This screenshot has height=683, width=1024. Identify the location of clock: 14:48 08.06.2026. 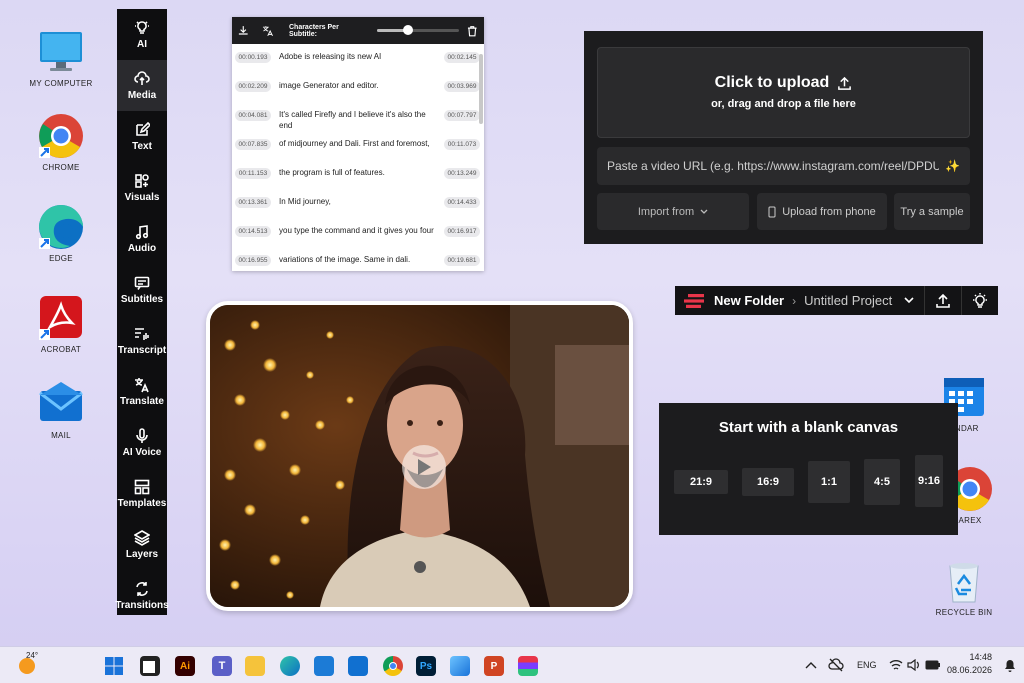
(969, 664).